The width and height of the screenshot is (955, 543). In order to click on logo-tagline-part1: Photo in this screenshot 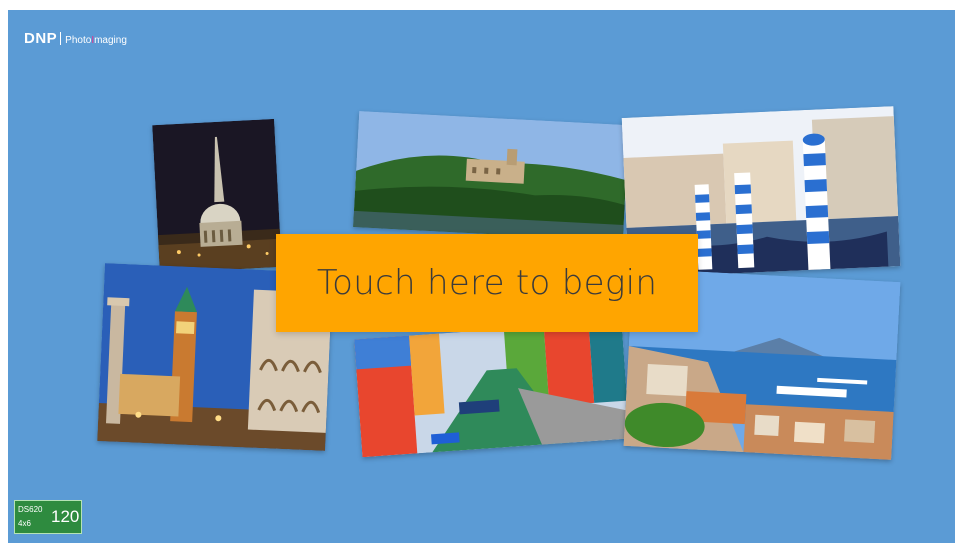, I will do `click(78, 40)`.